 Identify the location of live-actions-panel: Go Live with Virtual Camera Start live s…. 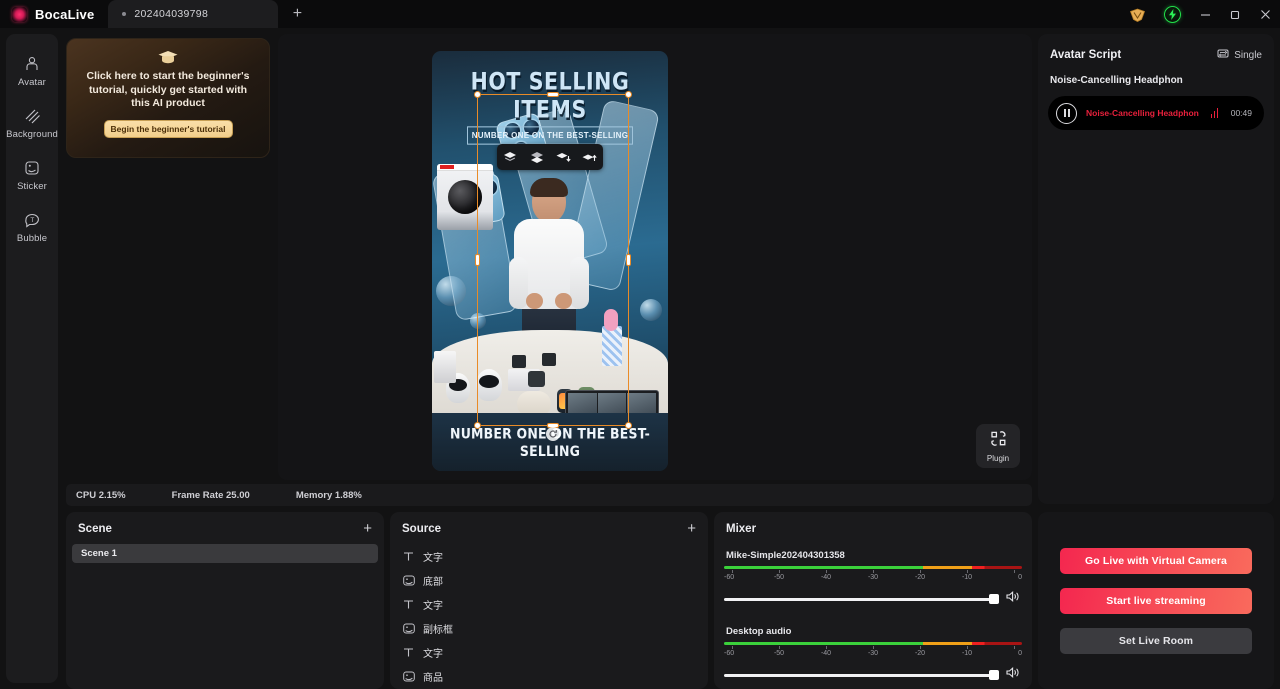
(1156, 600).